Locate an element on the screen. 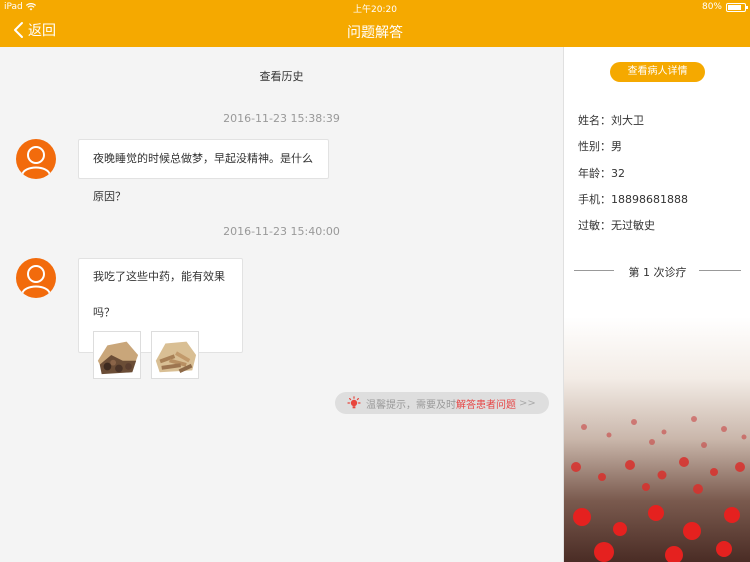 The height and width of the screenshot is (562, 750). battery-percent: 80% is located at coordinates (711, 7).